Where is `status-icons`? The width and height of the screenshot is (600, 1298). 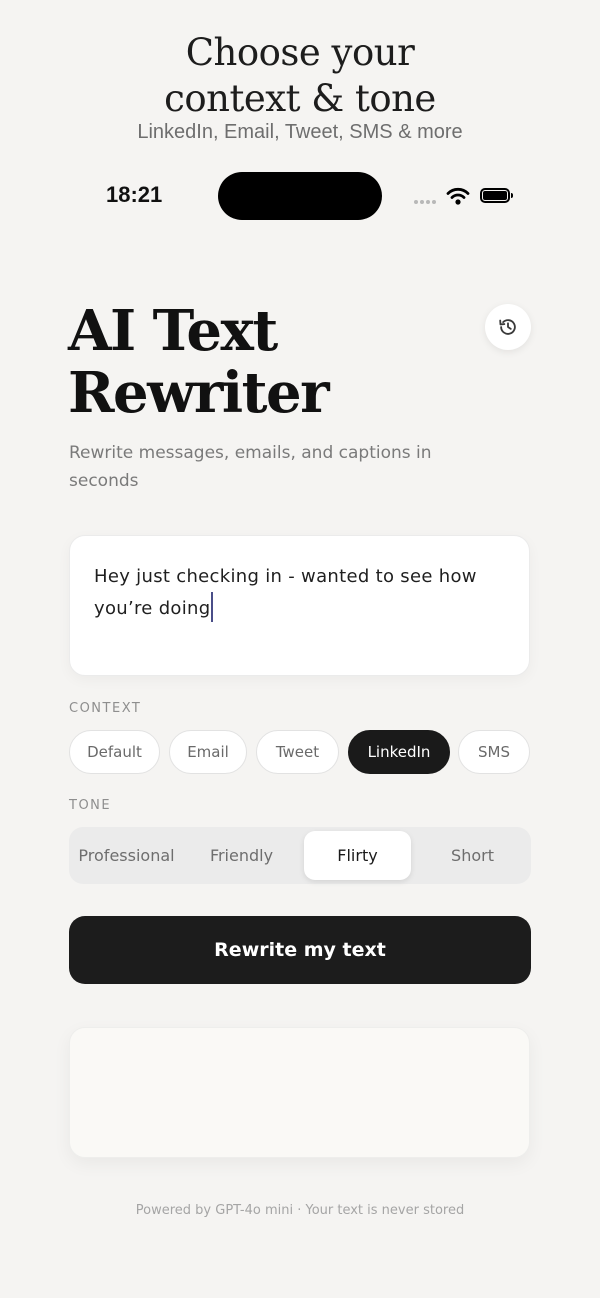
status-icons is located at coordinates (466, 197).